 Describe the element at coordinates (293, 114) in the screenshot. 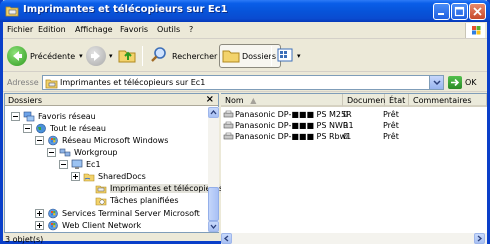

I see `printer-name: Panasonic DP-■■■ PS M25R` at that location.